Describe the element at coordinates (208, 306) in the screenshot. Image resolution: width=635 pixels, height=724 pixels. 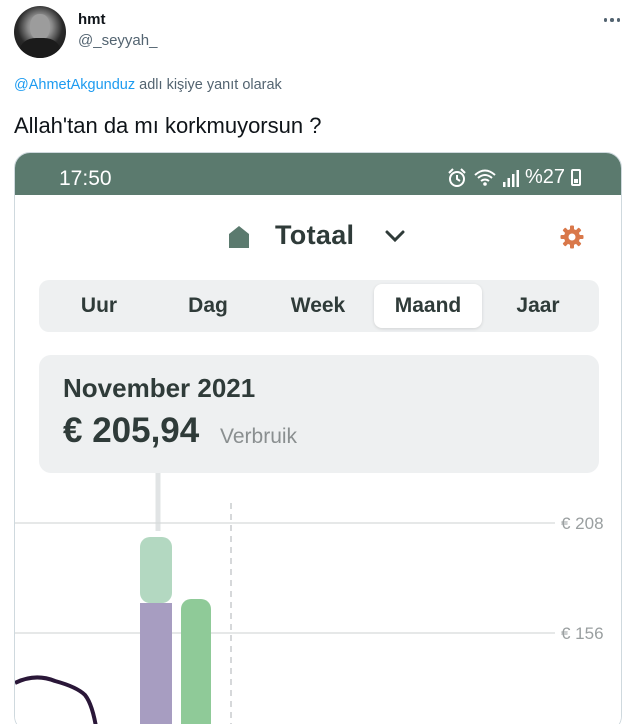
I see `tab-dag: Dag` at that location.